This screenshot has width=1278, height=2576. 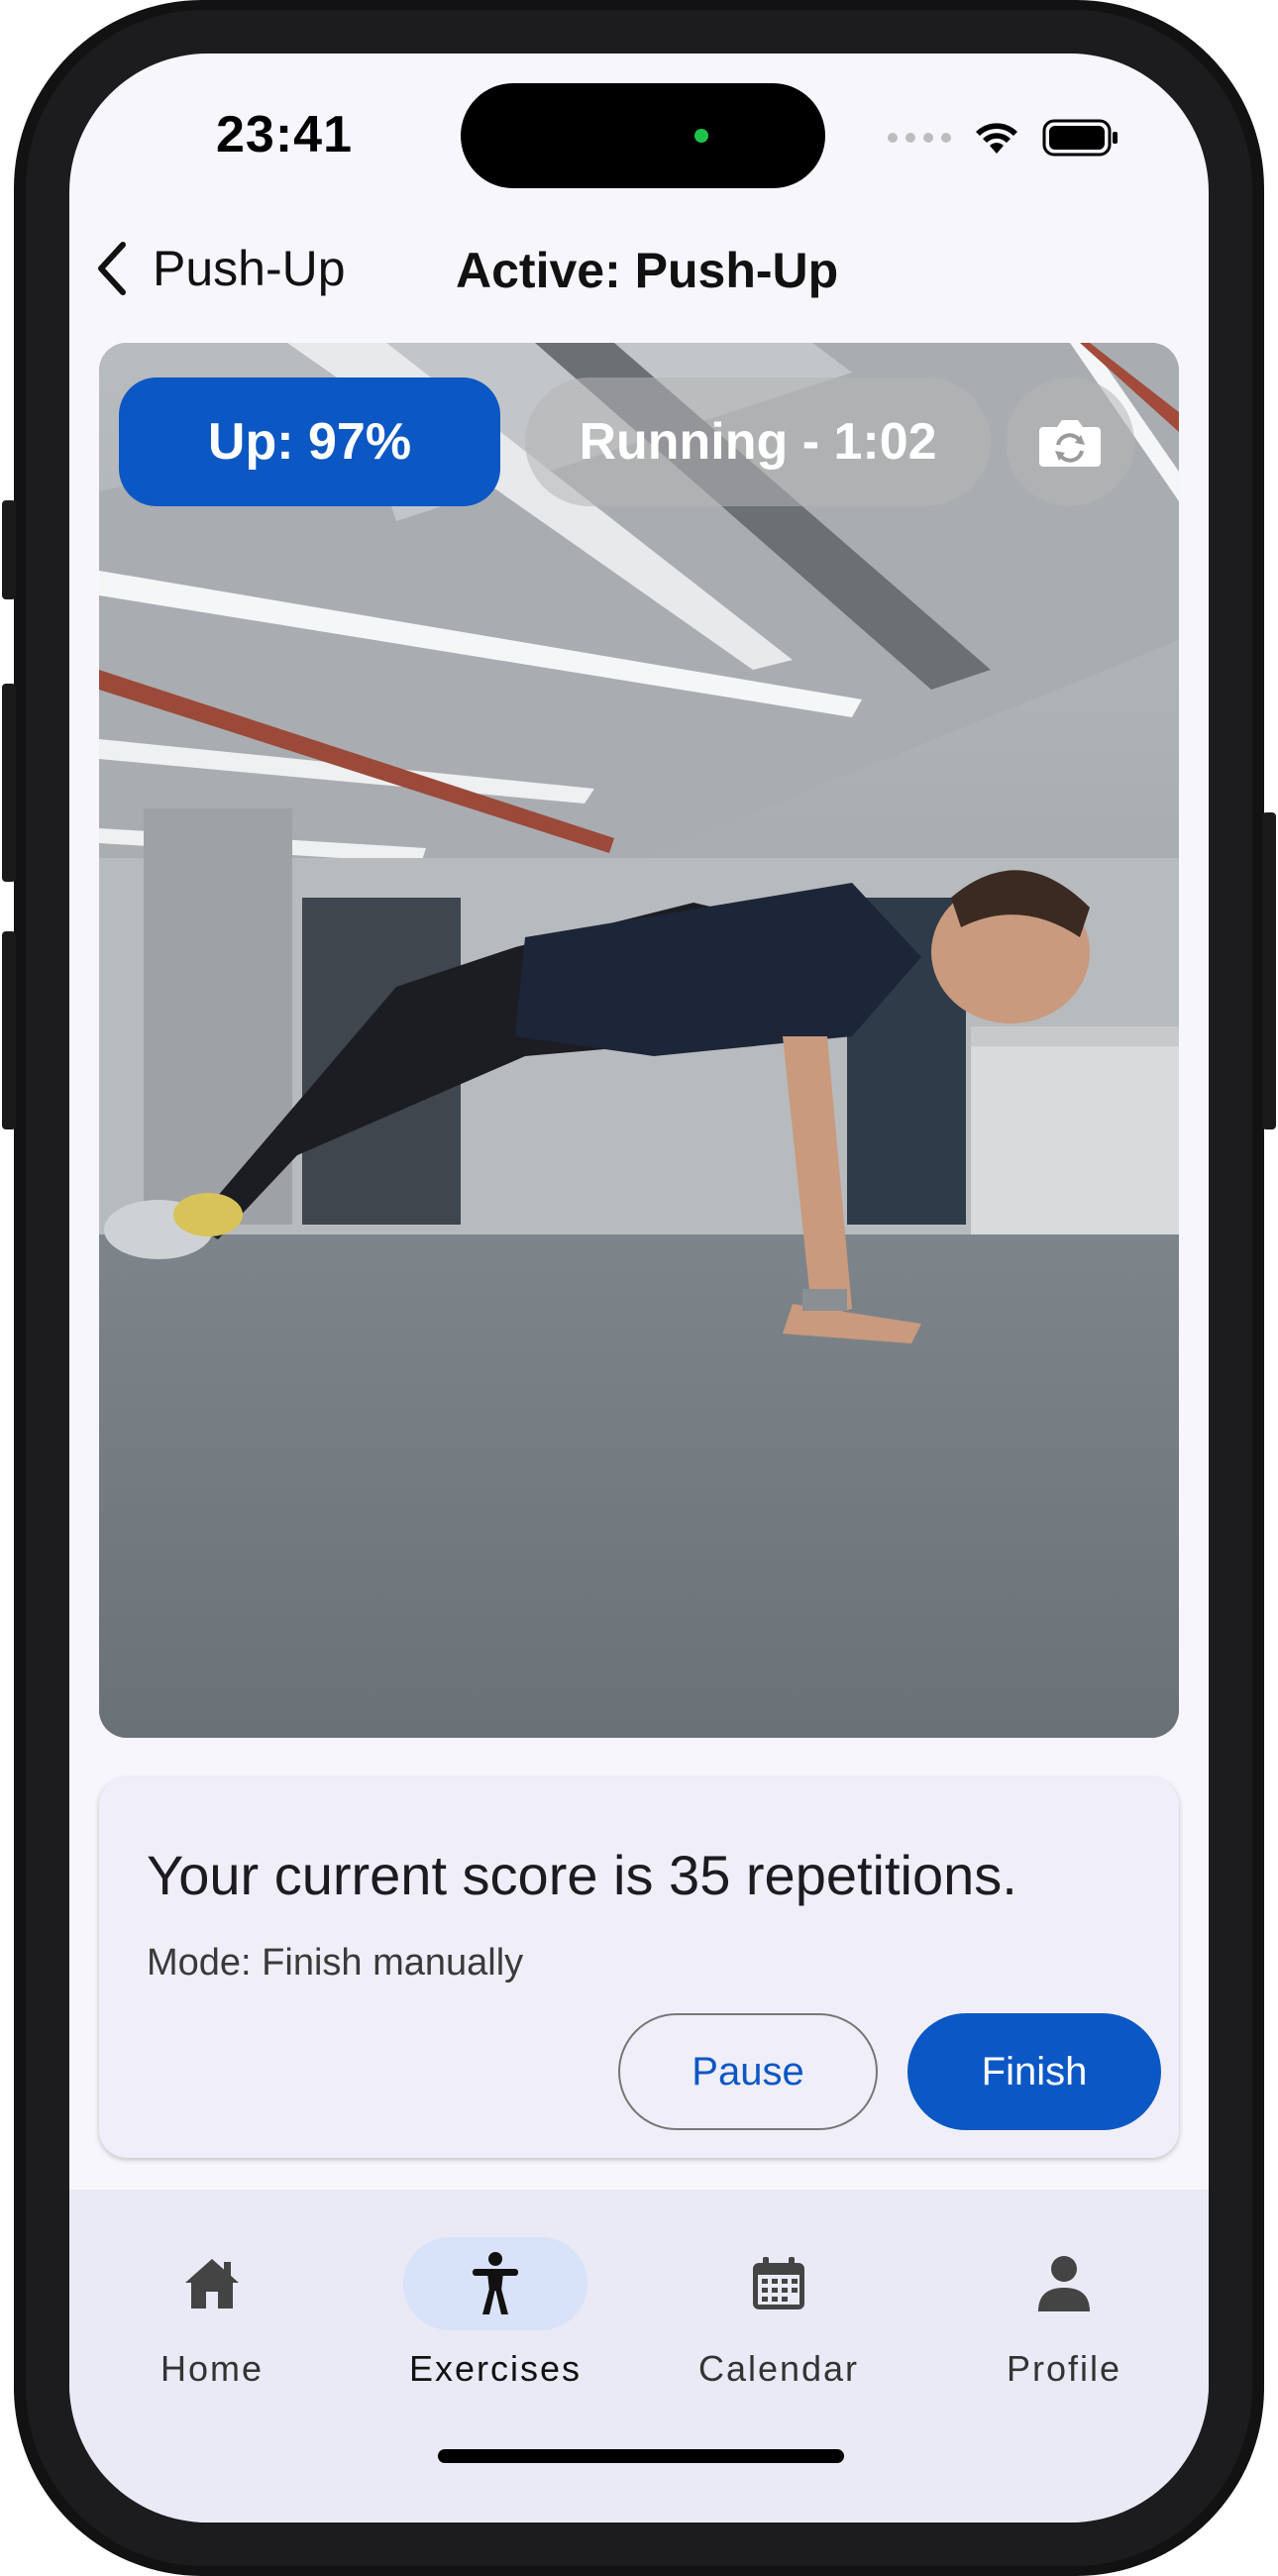 What do you see at coordinates (249, 269) in the screenshot?
I see `back-label: Push-Up` at bounding box center [249, 269].